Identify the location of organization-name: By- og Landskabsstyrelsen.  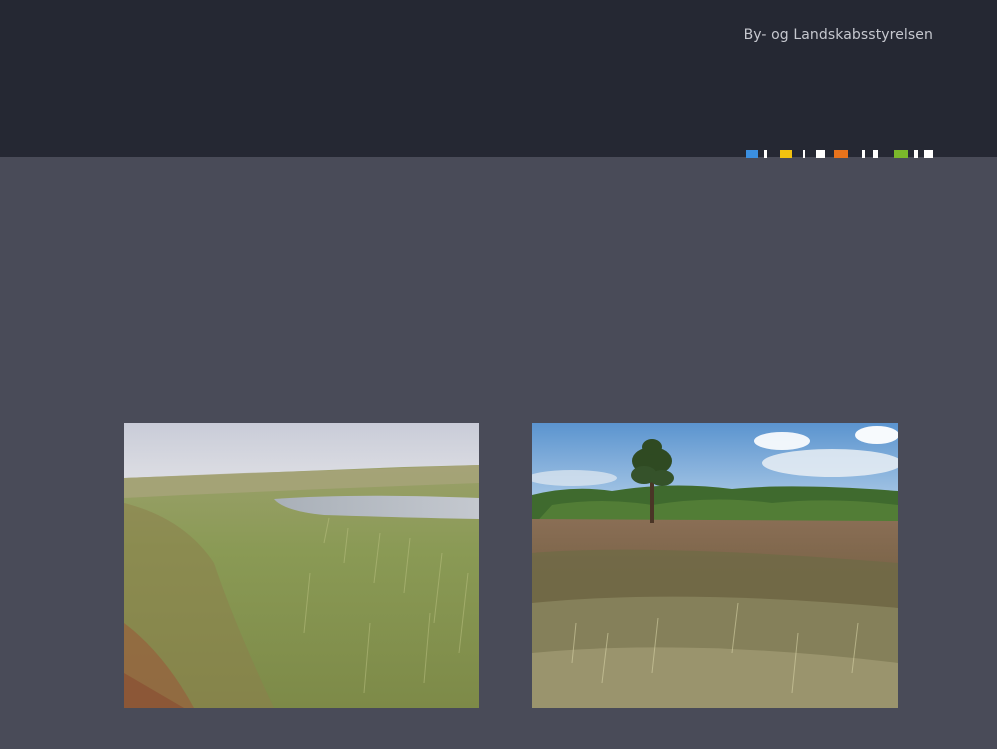
(838, 35).